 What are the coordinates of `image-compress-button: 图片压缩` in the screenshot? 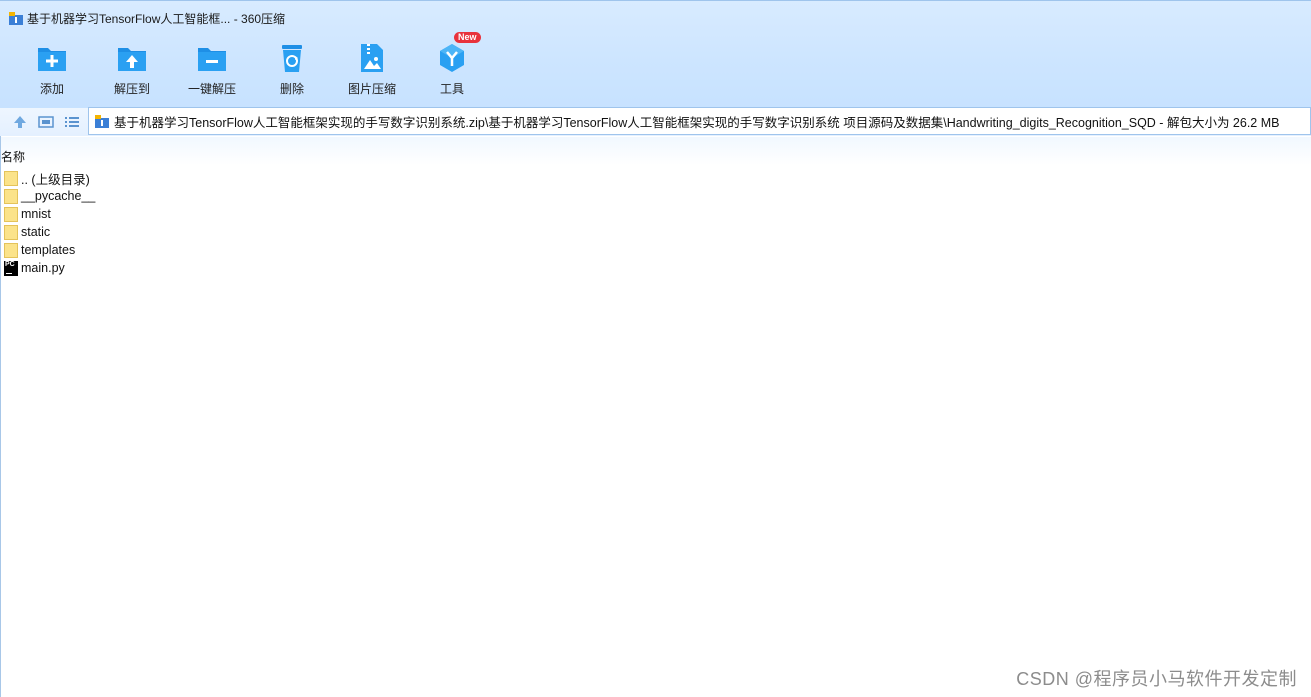 It's located at (372, 68).